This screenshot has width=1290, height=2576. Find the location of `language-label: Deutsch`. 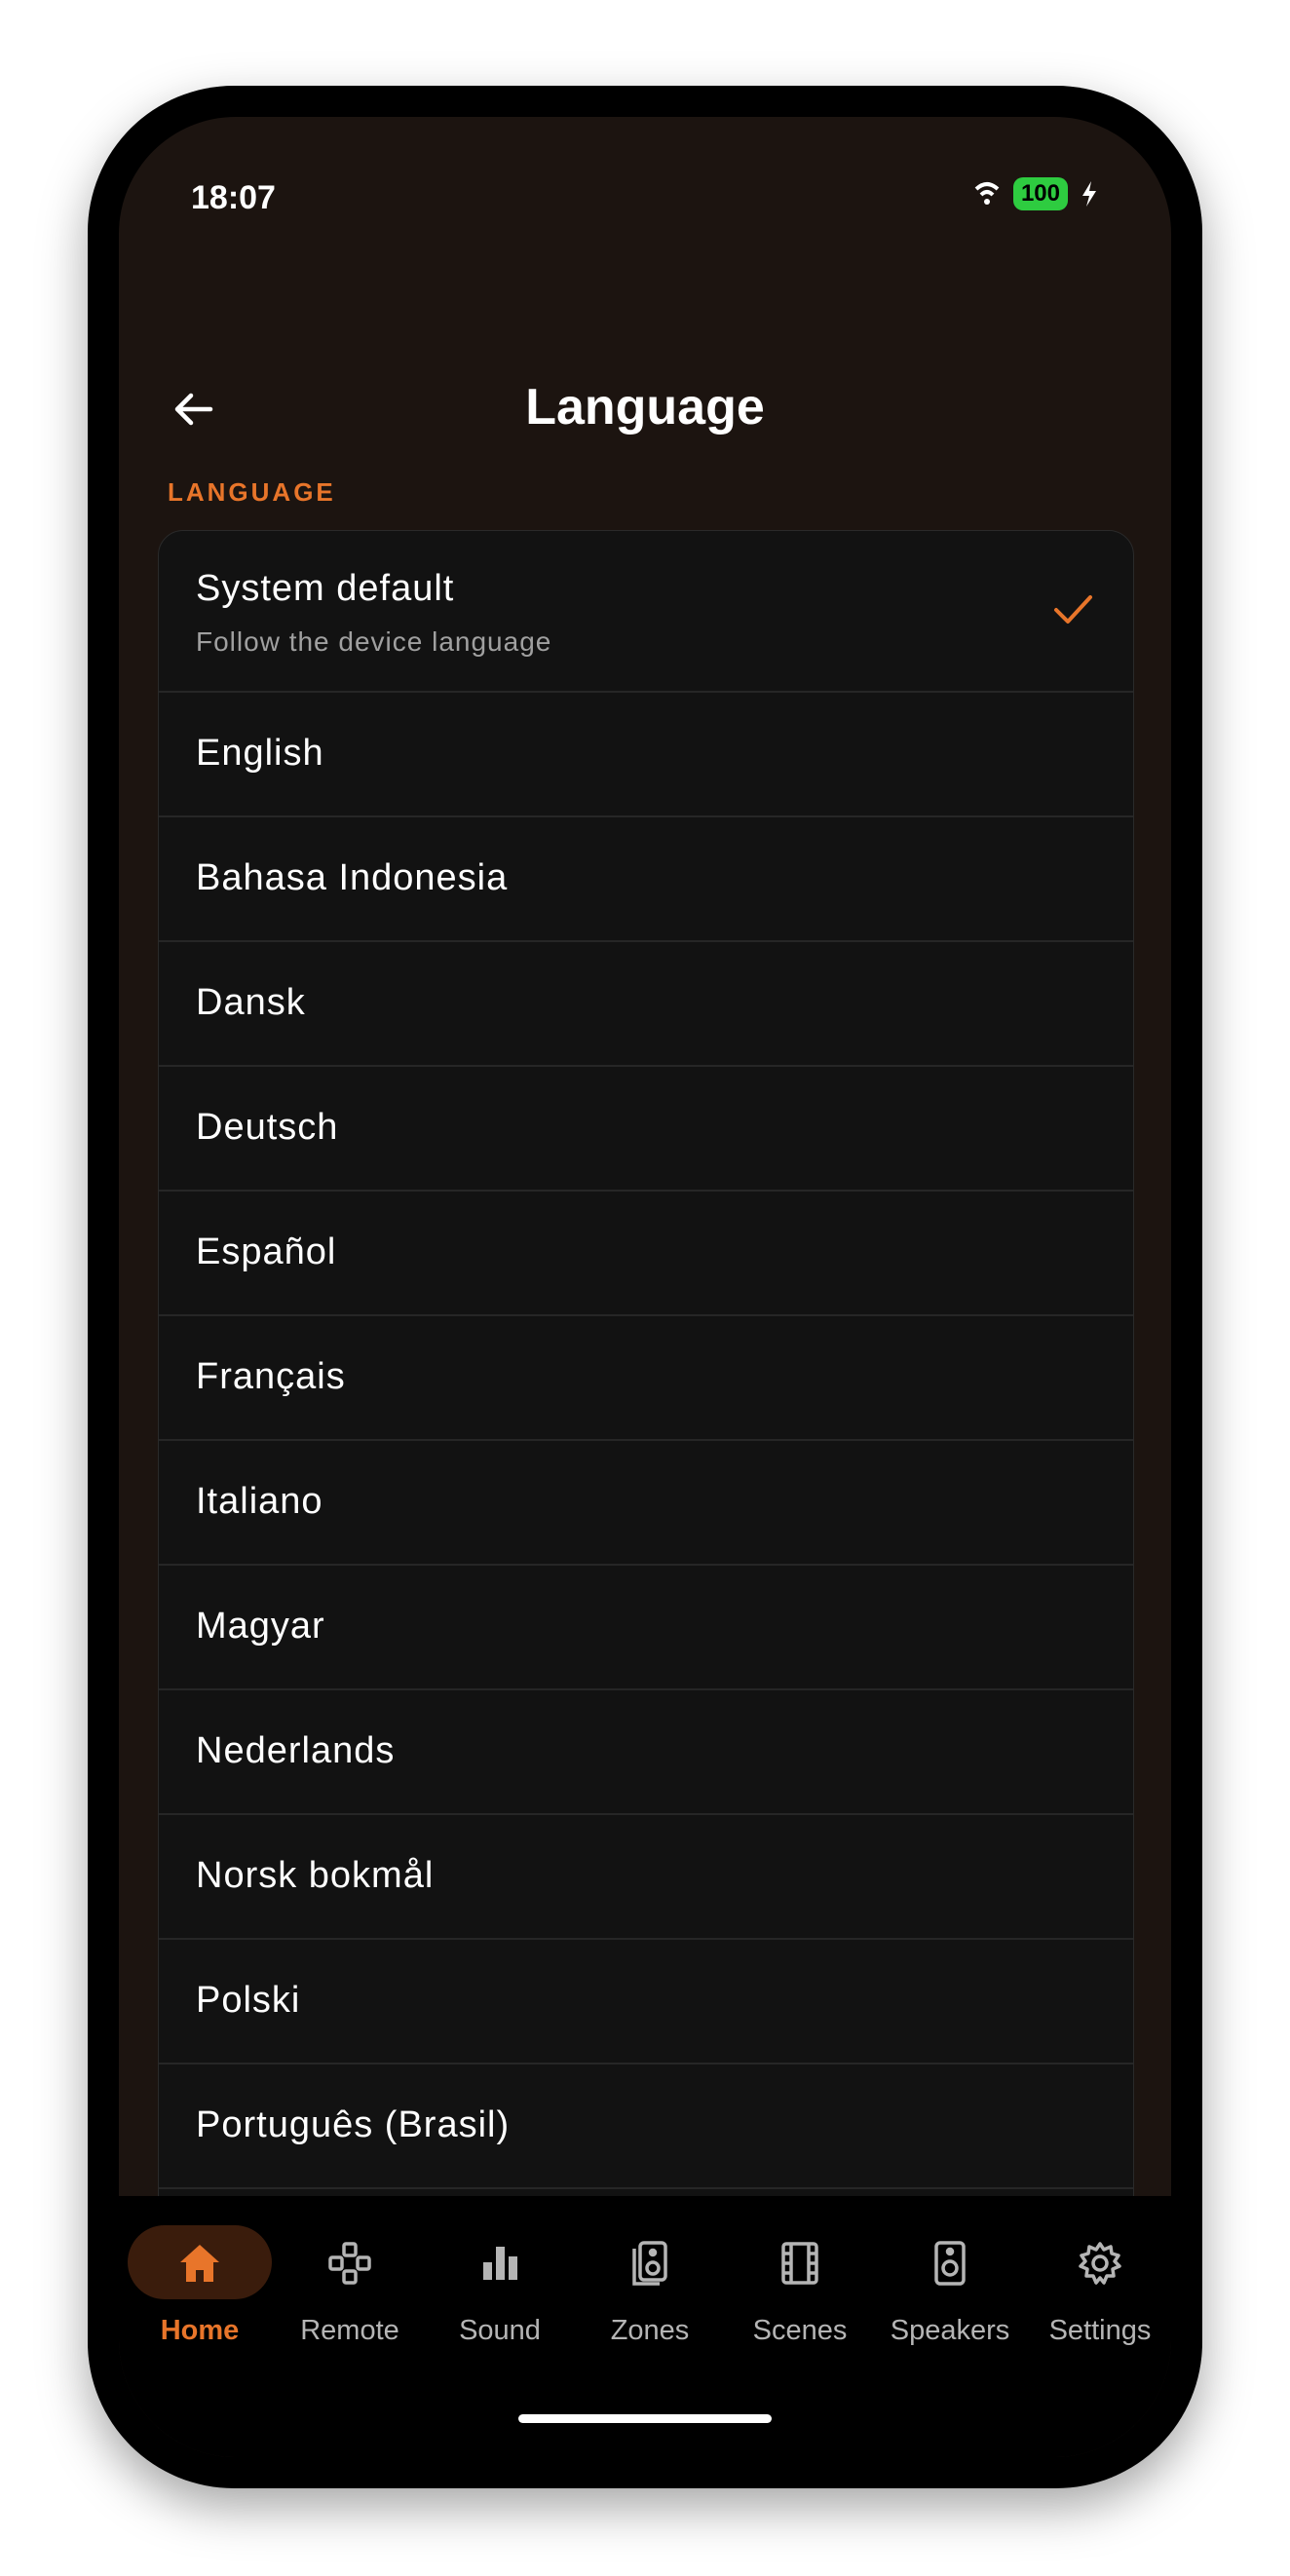

language-label: Deutsch is located at coordinates (267, 1127).